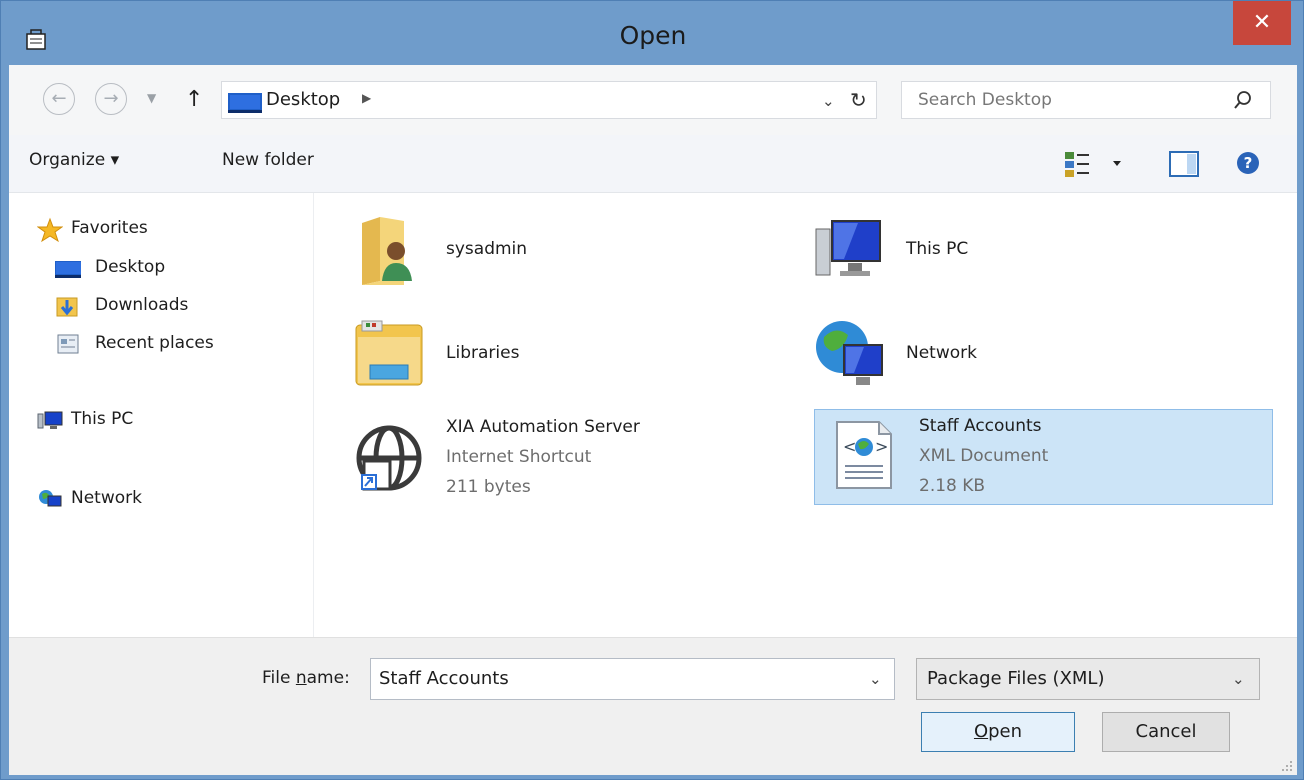  What do you see at coordinates (389, 458) in the screenshot?
I see `web-shortcut-icon` at bounding box center [389, 458].